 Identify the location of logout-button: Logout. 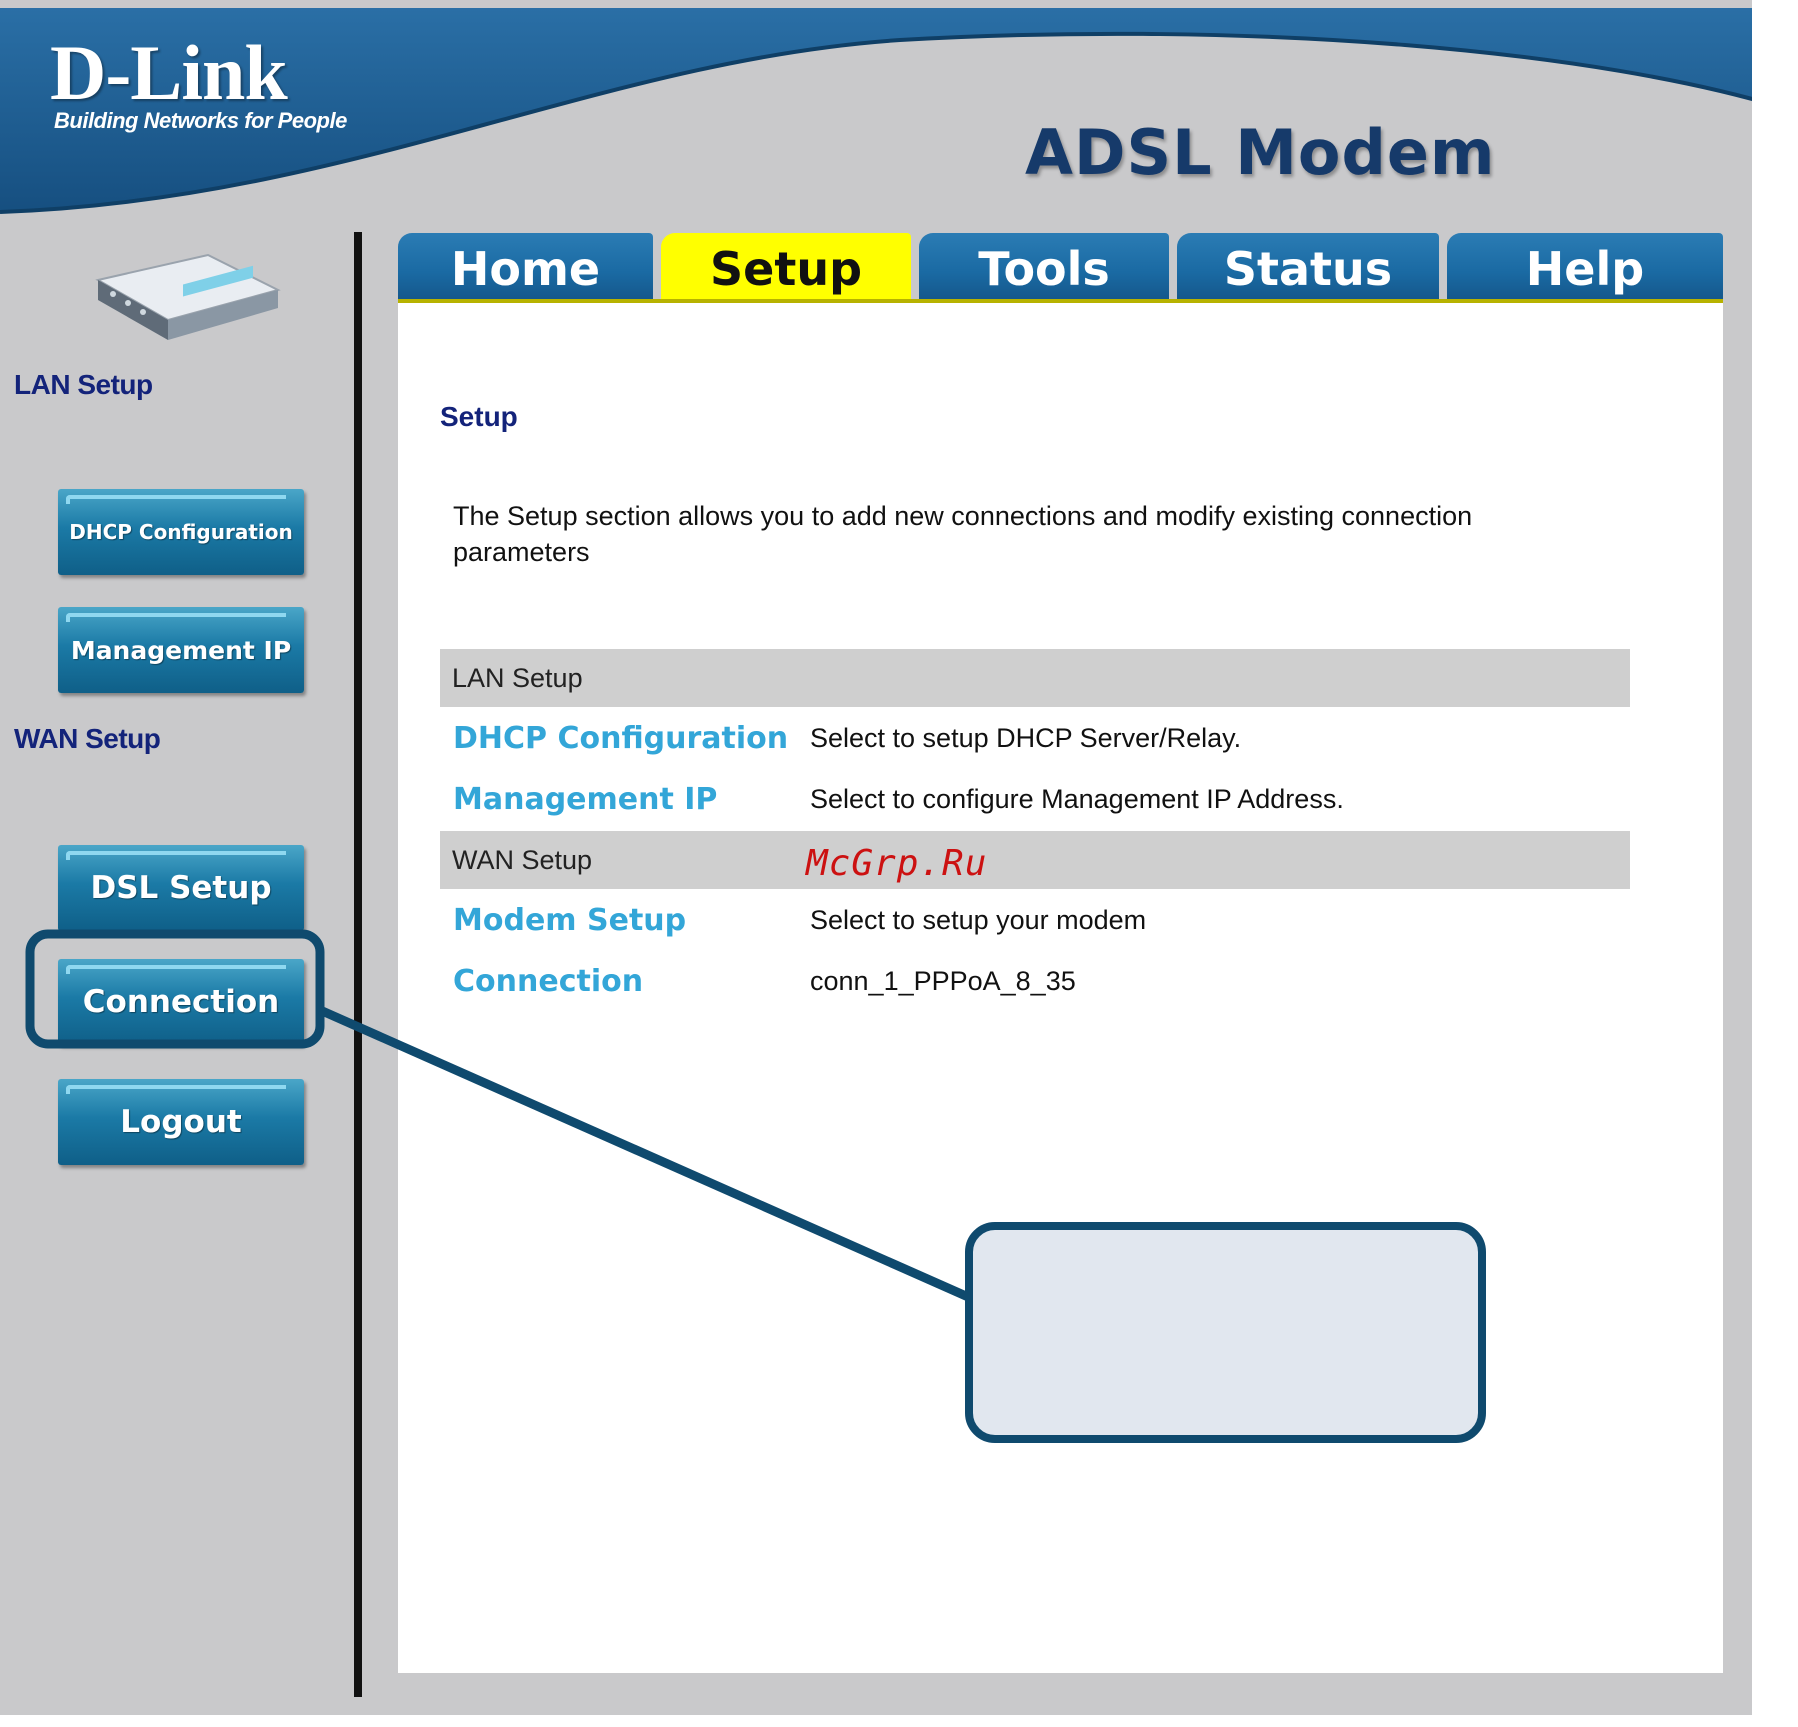
(181, 1122).